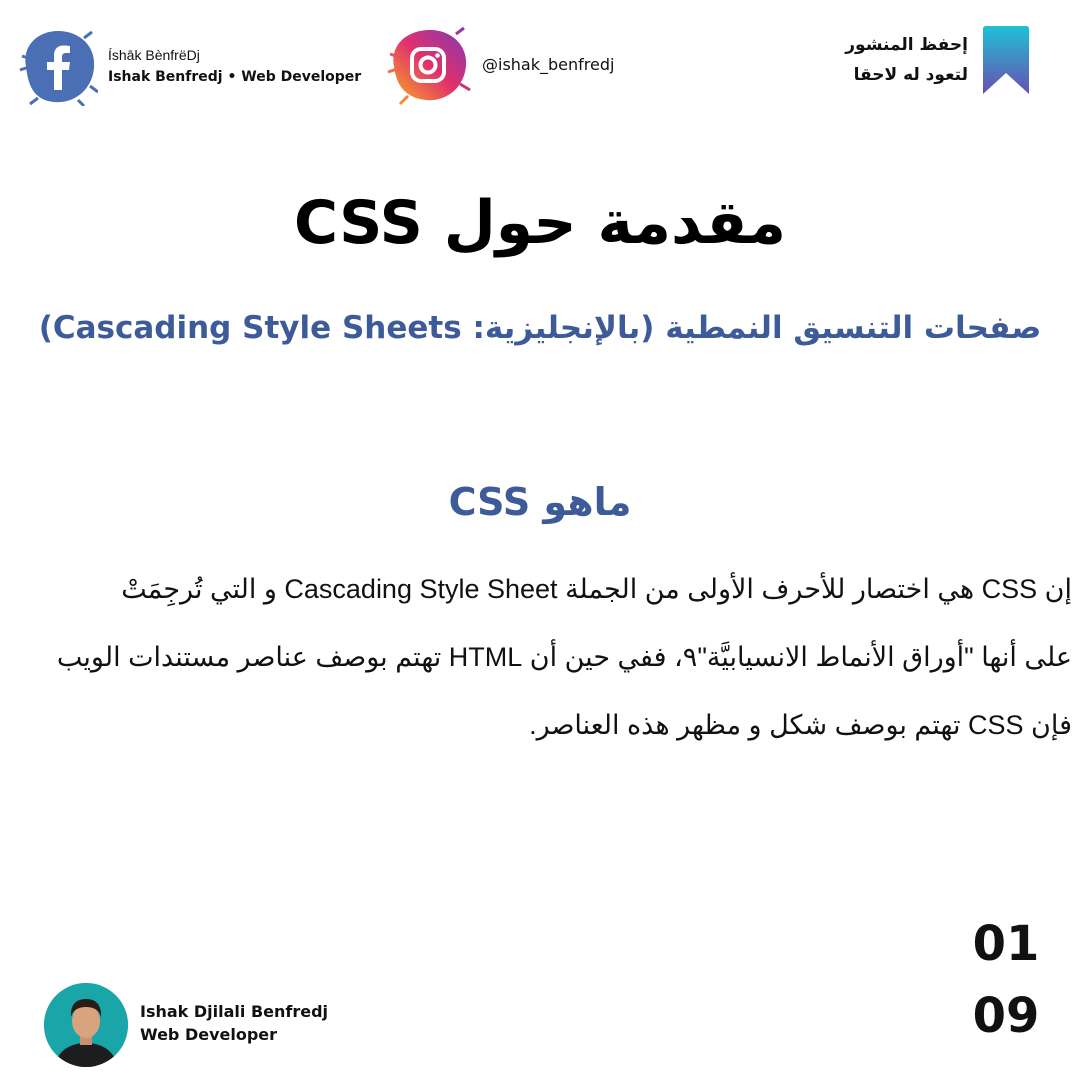  Describe the element at coordinates (1006, 944) in the screenshot. I see `page-number-current: 01` at that location.